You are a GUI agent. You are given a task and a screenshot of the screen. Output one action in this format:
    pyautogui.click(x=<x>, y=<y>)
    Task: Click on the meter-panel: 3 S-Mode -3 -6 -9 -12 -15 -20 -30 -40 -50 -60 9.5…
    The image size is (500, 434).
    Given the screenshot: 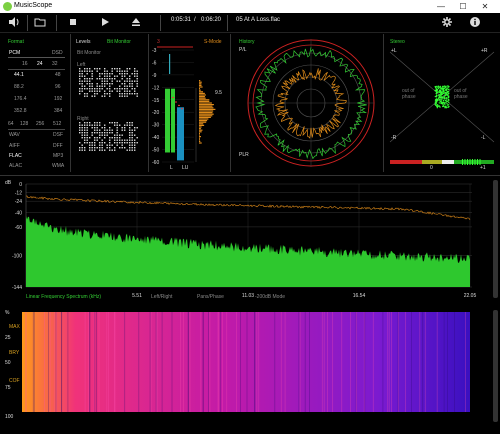 What is the action you would take?
    pyautogui.click(x=190, y=103)
    